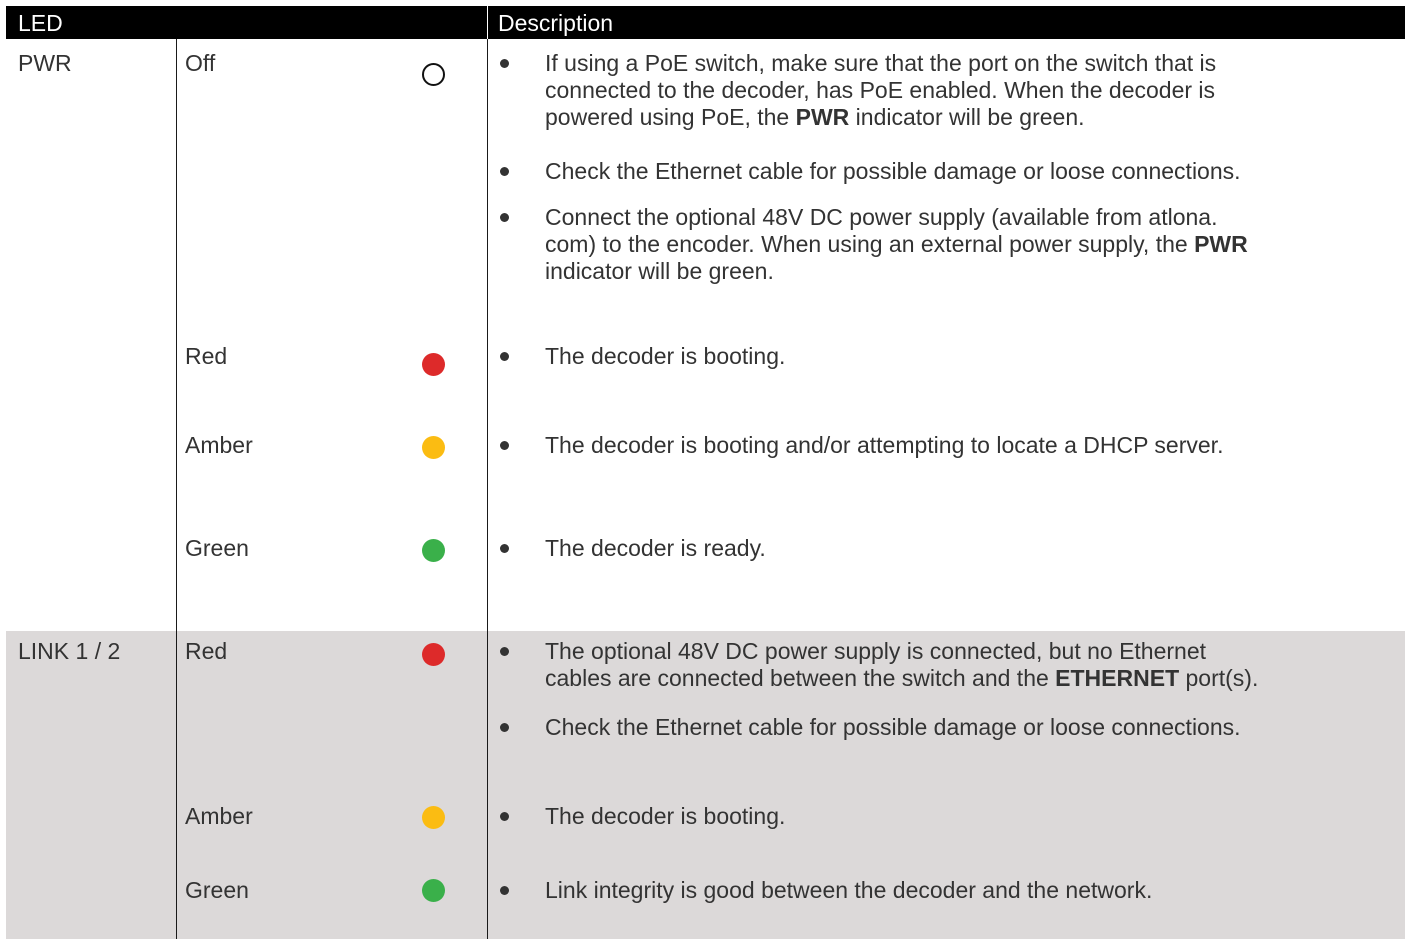 The width and height of the screenshot is (1405, 939). Describe the element at coordinates (655, 548) in the screenshot. I see `description-pwr-green: The decoder is ready.` at that location.